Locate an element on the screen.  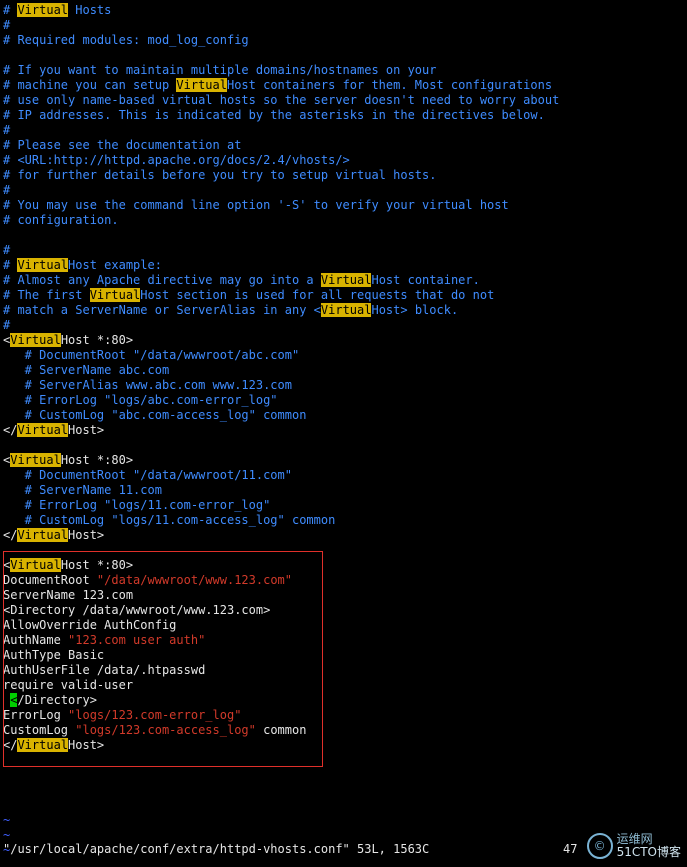
line-text: Hosts is located at coordinates (90, 10).